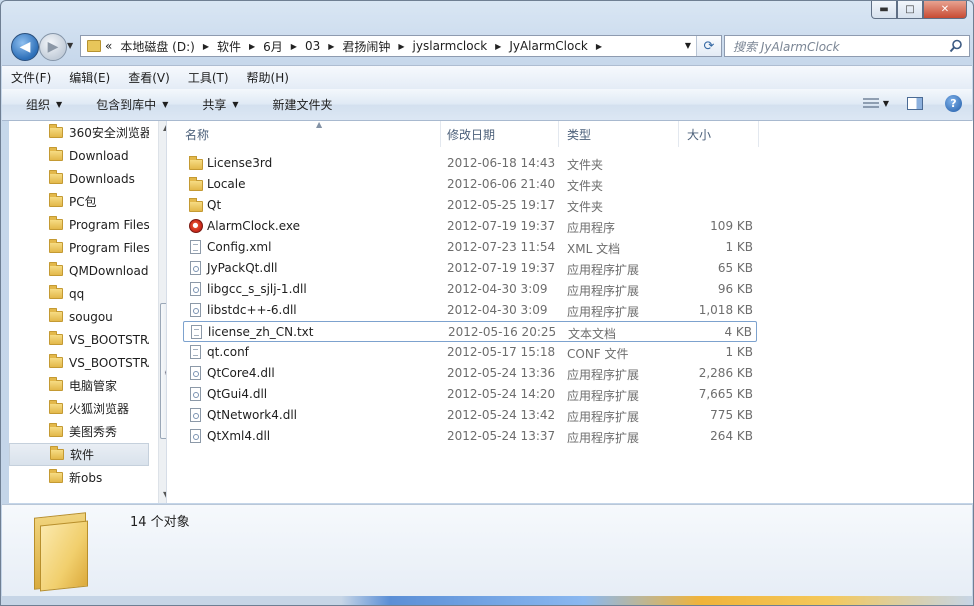 The width and height of the screenshot is (974, 606). Describe the element at coordinates (79, 431) in the screenshot. I see `navpane-item: 美图秀秀` at that location.